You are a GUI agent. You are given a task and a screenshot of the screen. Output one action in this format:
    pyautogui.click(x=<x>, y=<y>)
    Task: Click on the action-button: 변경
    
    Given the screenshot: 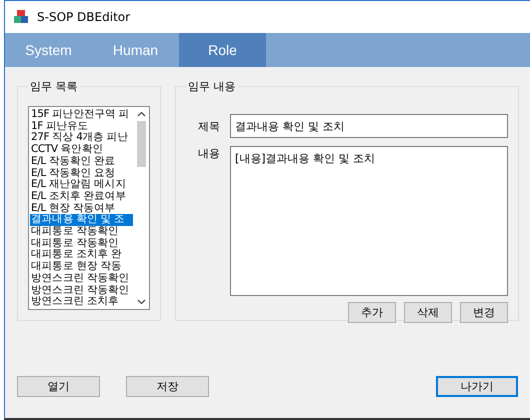 What is the action you would take?
    pyautogui.click(x=484, y=312)
    